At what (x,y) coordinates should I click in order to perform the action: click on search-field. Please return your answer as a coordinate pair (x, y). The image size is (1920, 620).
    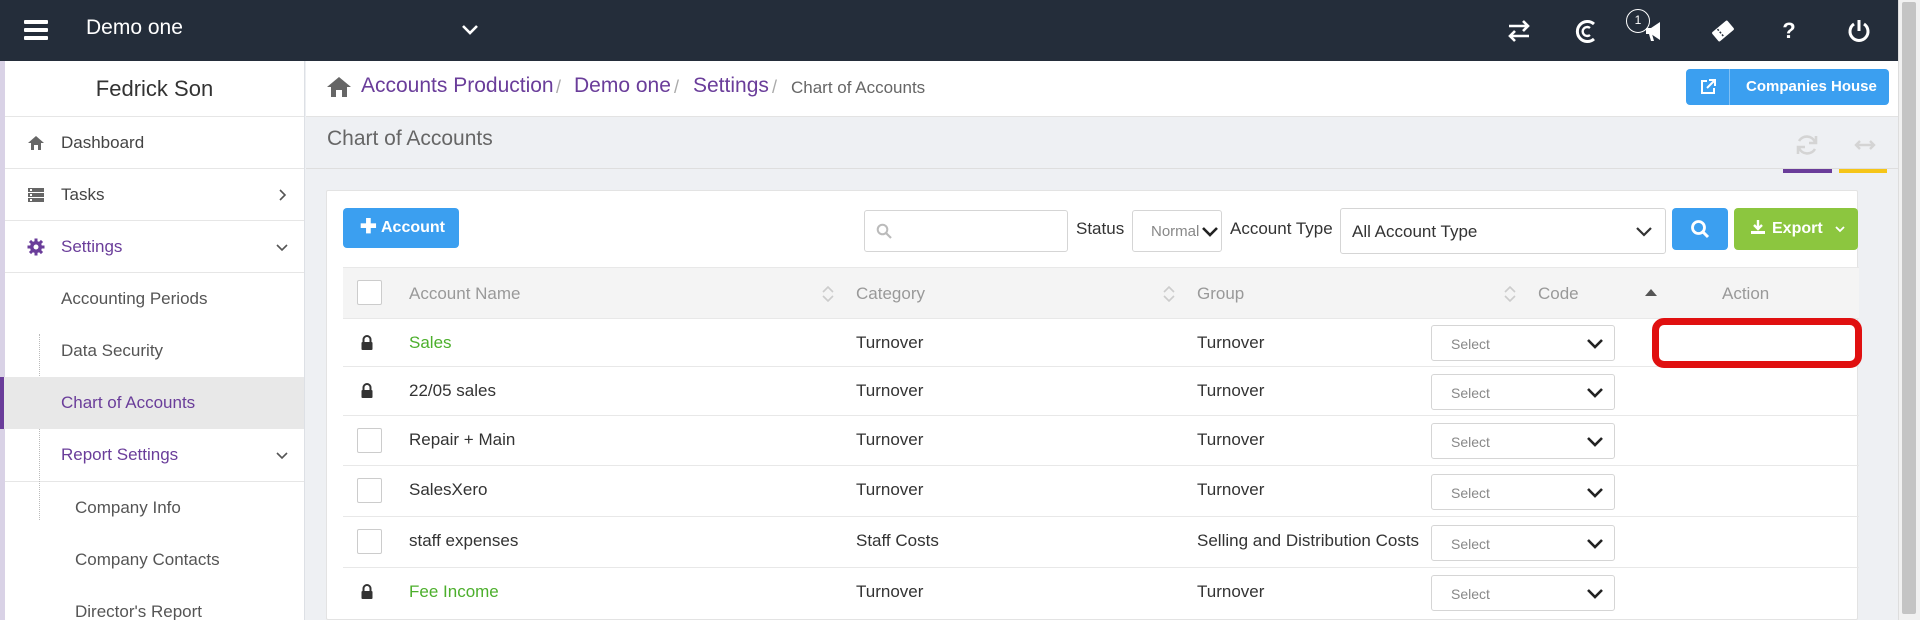
    Looking at the image, I should click on (966, 231).